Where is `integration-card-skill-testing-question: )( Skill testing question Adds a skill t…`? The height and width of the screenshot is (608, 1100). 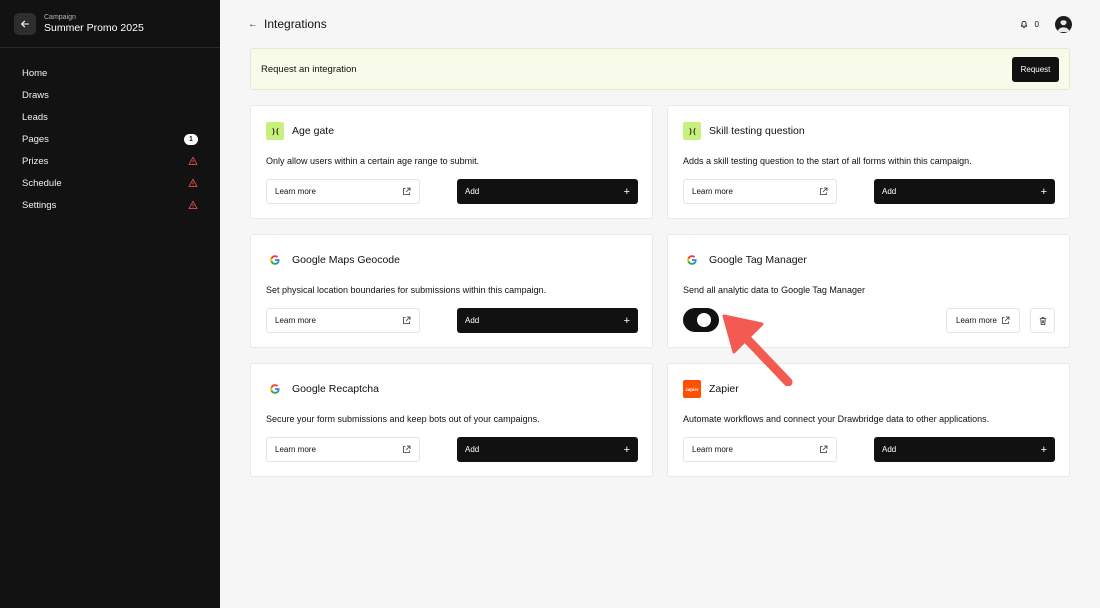
integration-card-skill-testing-question: )( Skill testing question Adds a skill t… is located at coordinates (868, 162).